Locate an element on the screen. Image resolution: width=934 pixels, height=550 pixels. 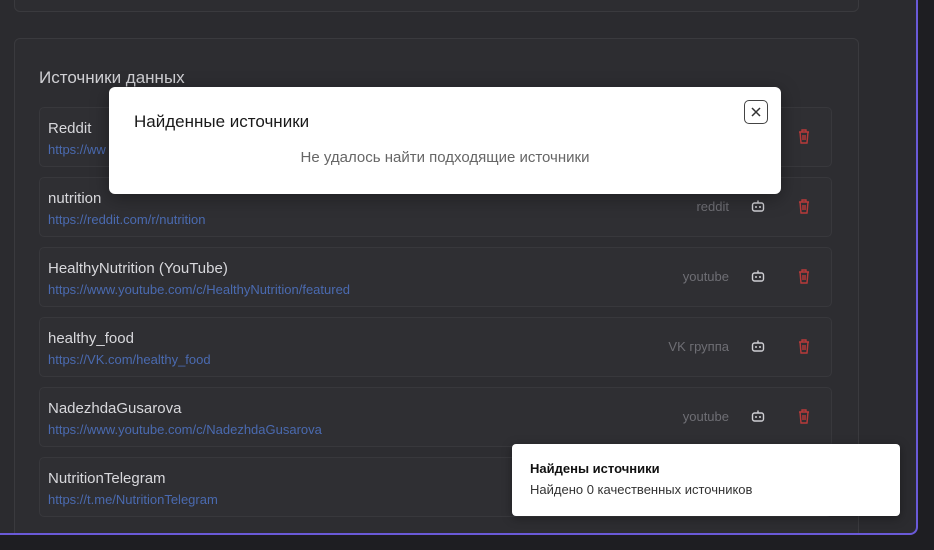
source-type: VK группа is located at coordinates (698, 346).